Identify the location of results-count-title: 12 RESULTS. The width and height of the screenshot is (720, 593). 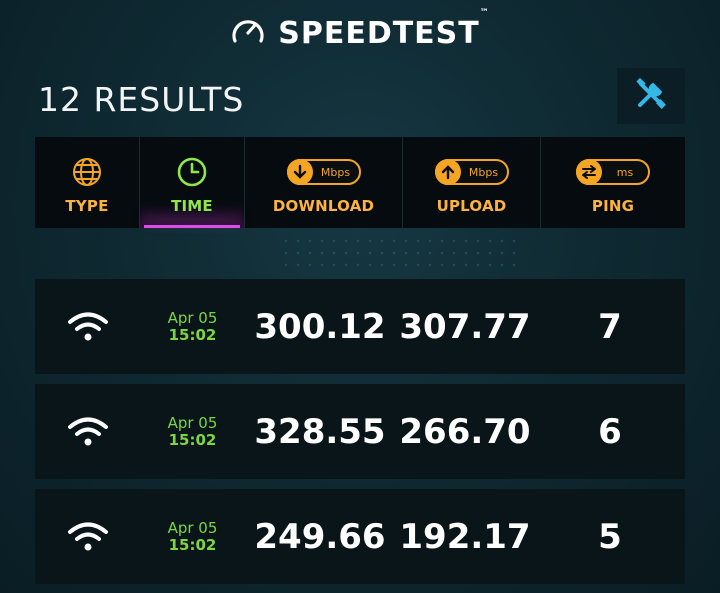
(141, 99).